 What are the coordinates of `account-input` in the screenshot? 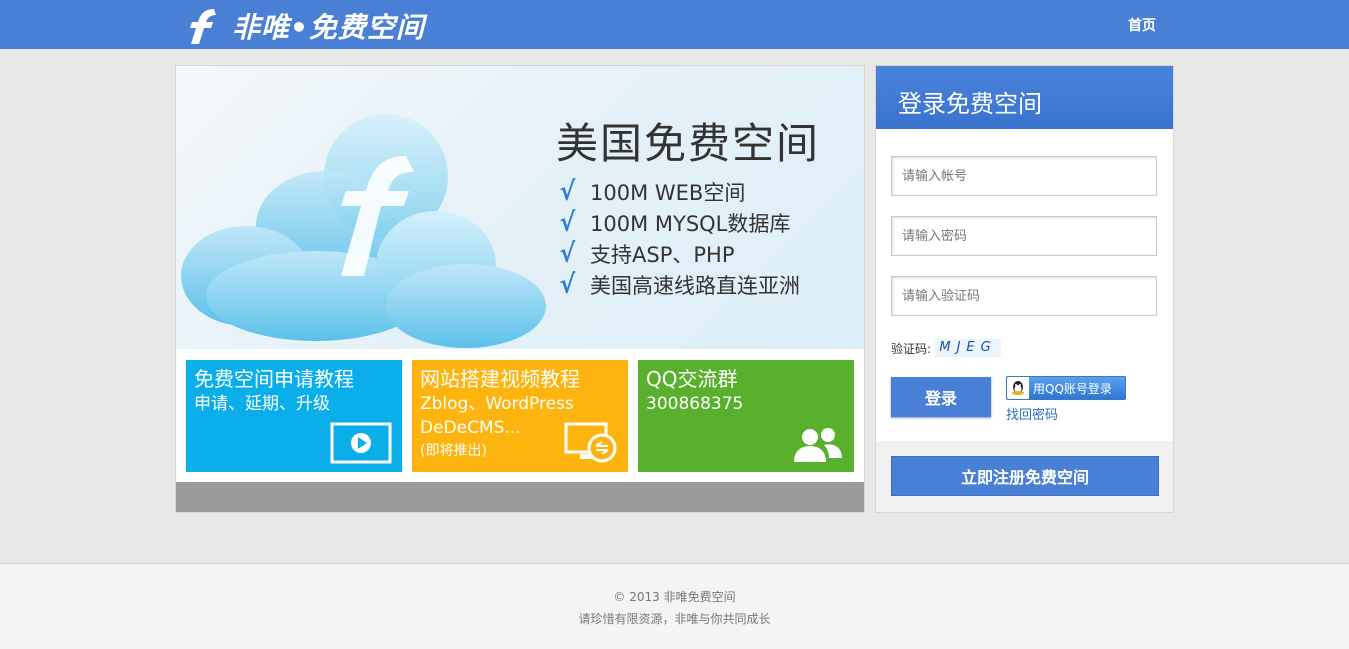 It's located at (1024, 176).